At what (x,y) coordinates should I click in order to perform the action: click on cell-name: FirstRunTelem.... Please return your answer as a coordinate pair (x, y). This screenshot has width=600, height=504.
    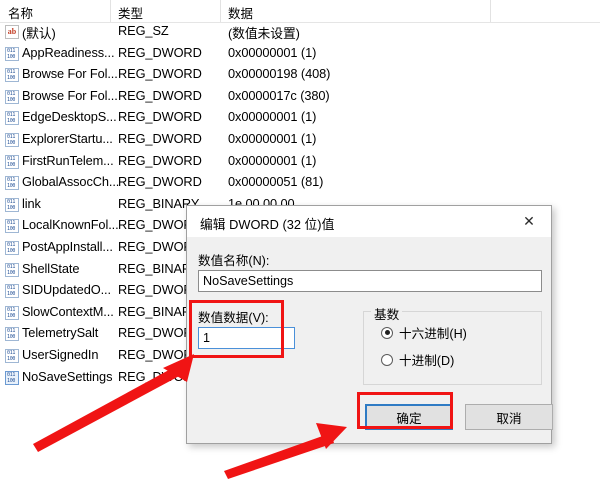
    Looking at the image, I should click on (68, 160).